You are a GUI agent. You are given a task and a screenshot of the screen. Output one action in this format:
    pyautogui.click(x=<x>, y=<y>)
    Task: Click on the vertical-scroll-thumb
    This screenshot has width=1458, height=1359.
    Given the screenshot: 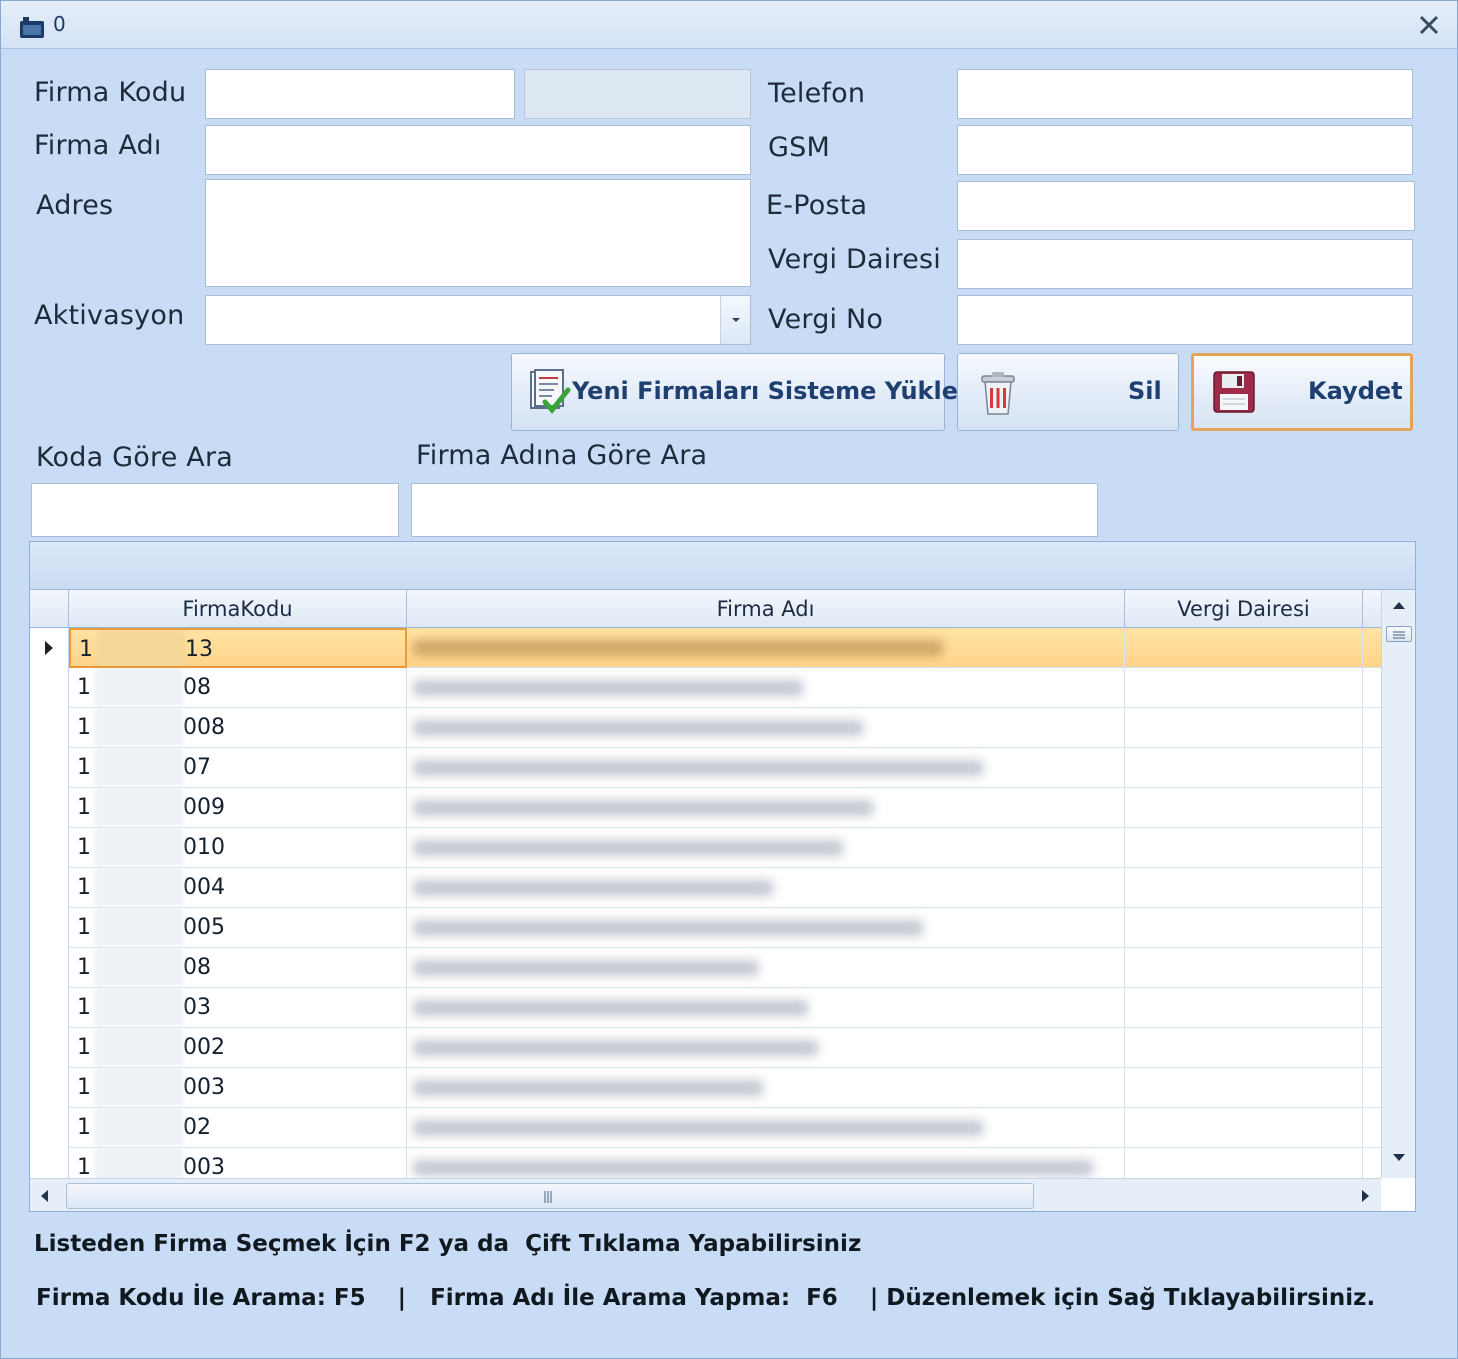 What is the action you would take?
    pyautogui.click(x=1399, y=634)
    